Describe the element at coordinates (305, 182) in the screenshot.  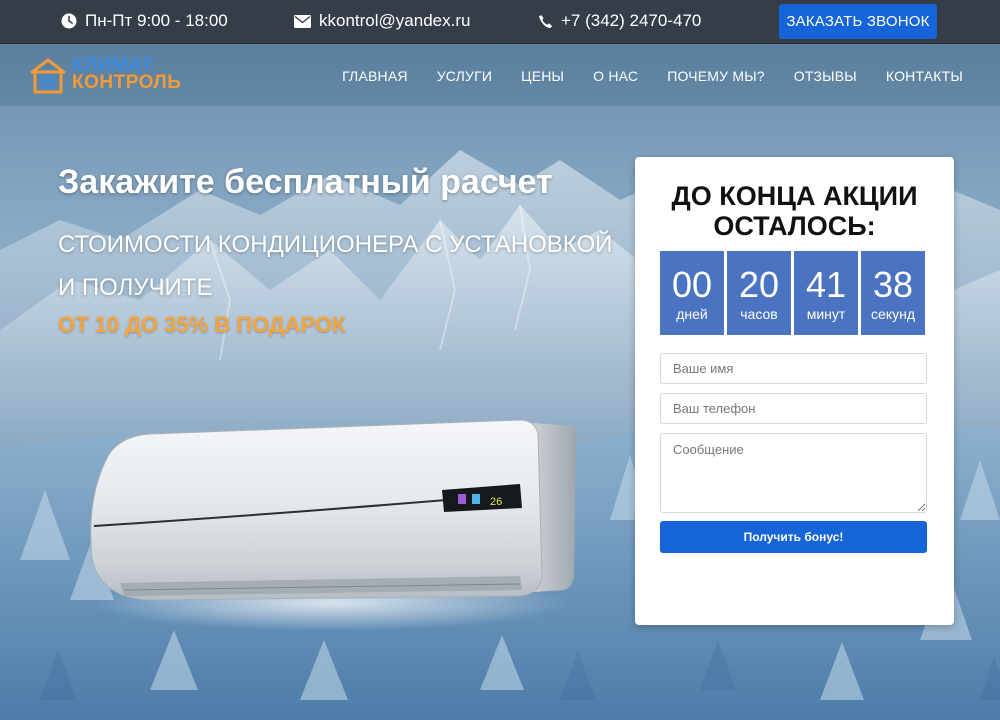
I see `hero-title: Закажите бесплатный расчет` at that location.